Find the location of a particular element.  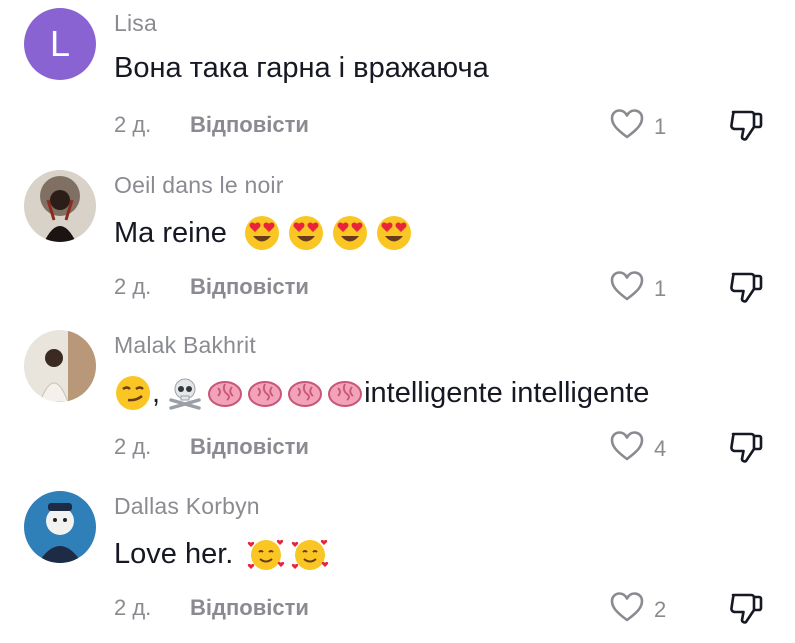

comment-username: Oeil dans le noir is located at coordinates (199, 185).